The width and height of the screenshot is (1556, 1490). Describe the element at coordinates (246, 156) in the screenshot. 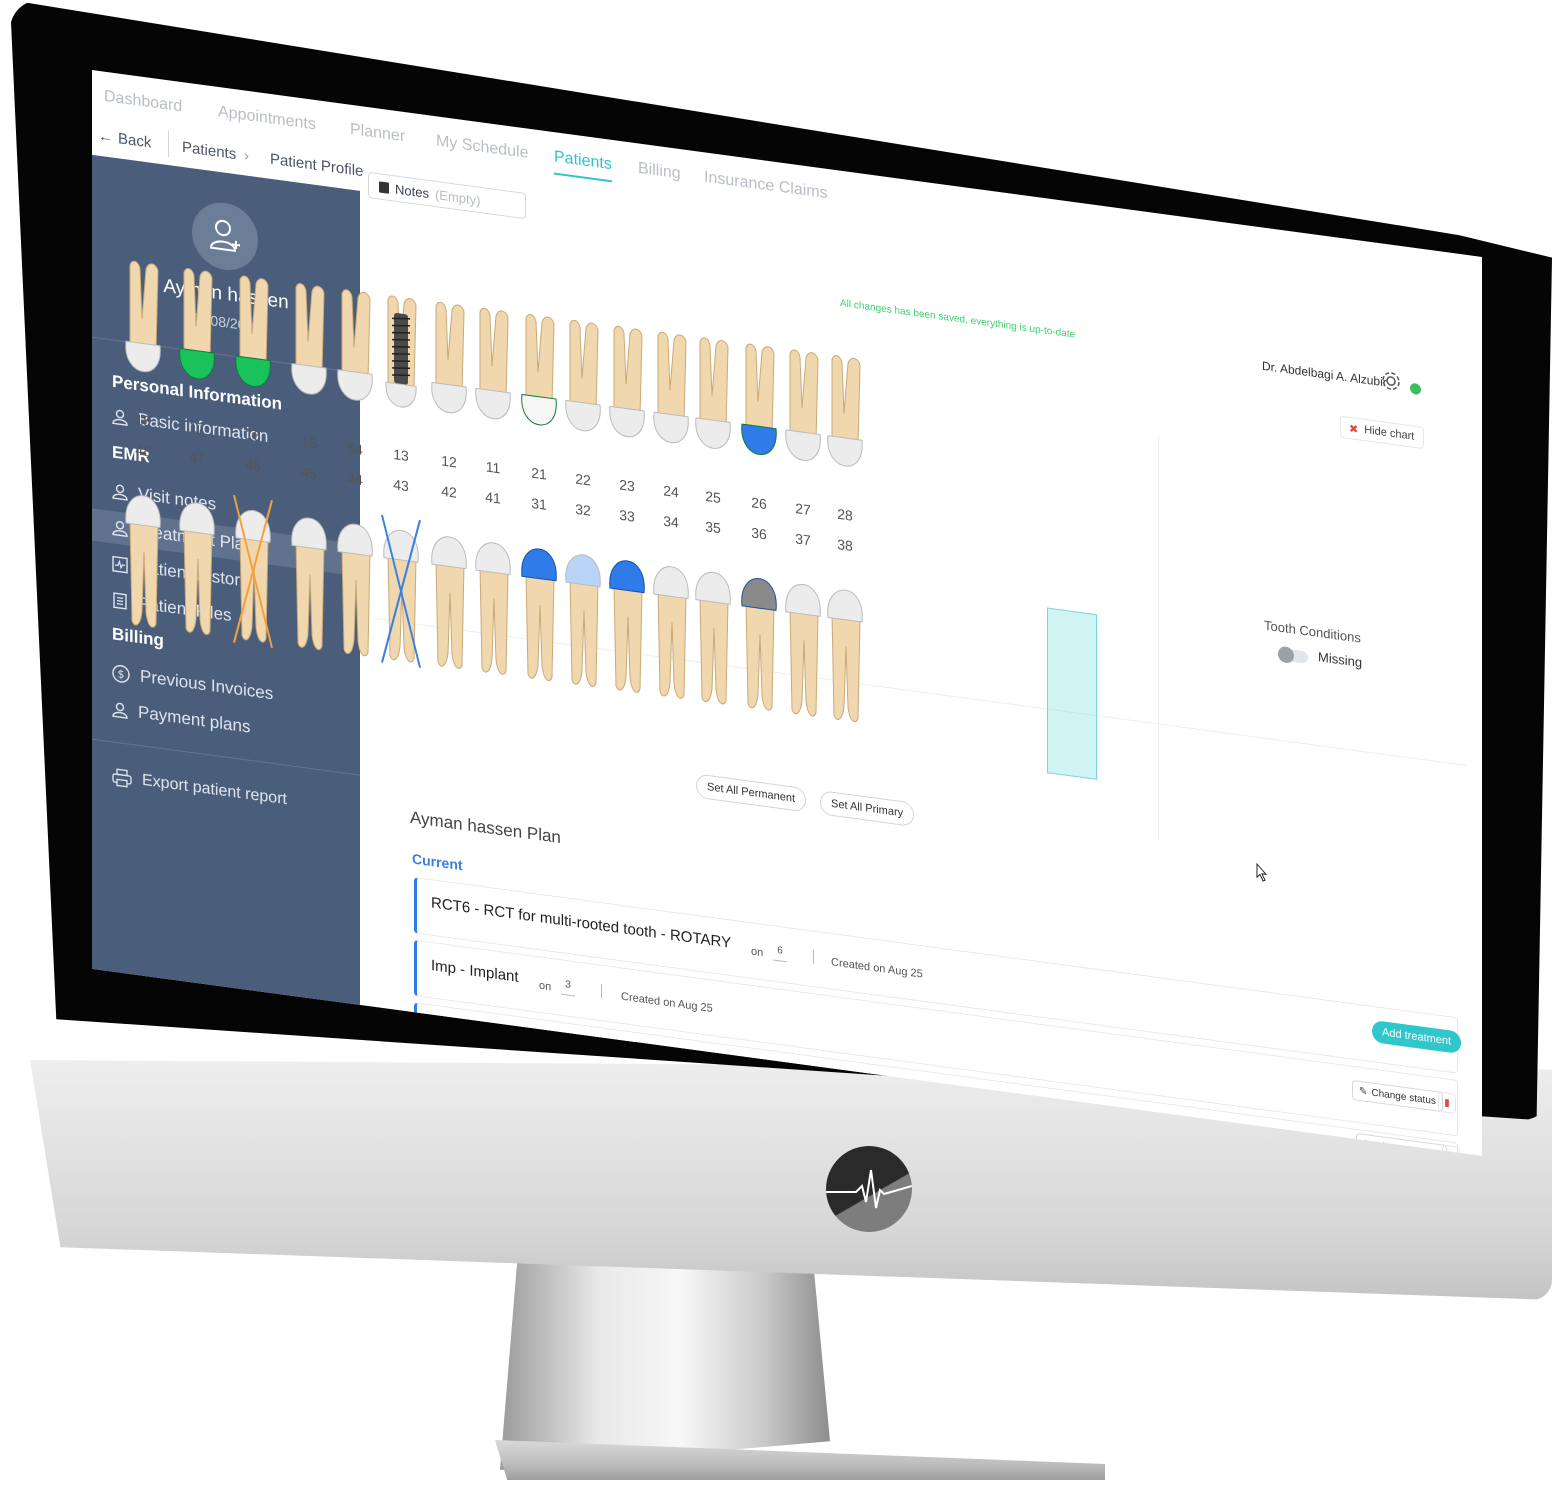

I see `chevron-right-icon: ›` at that location.